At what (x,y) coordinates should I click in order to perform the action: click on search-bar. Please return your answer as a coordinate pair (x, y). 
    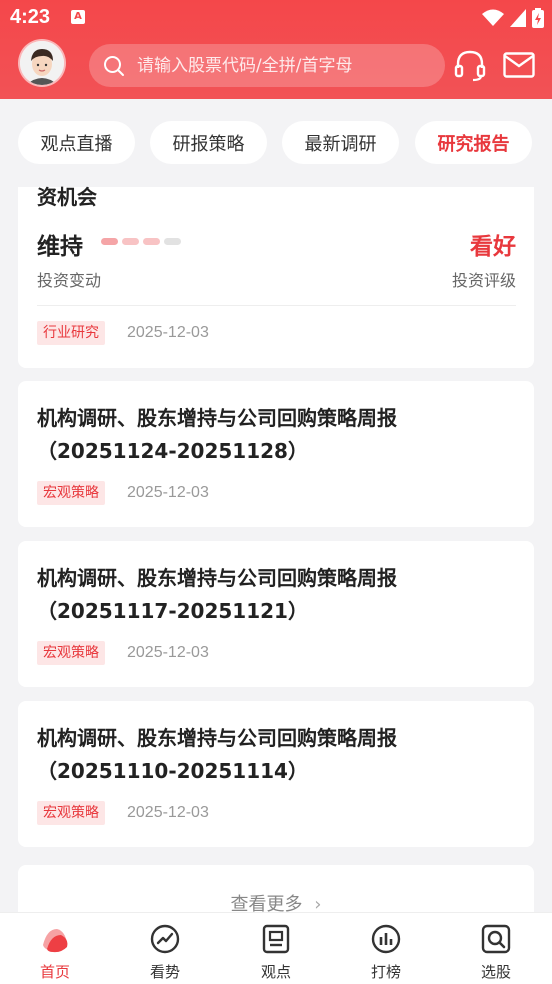
    Looking at the image, I should click on (267, 65).